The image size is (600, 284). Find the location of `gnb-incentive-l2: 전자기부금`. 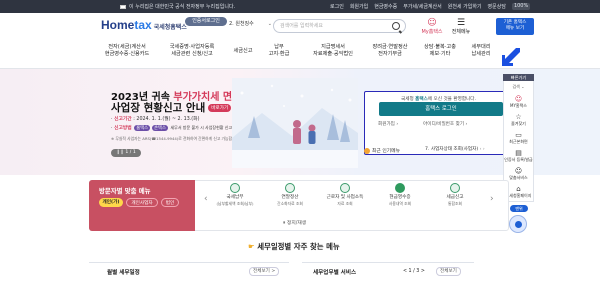

gnb-incentive-l2: 전자기부금 is located at coordinates (390, 54).